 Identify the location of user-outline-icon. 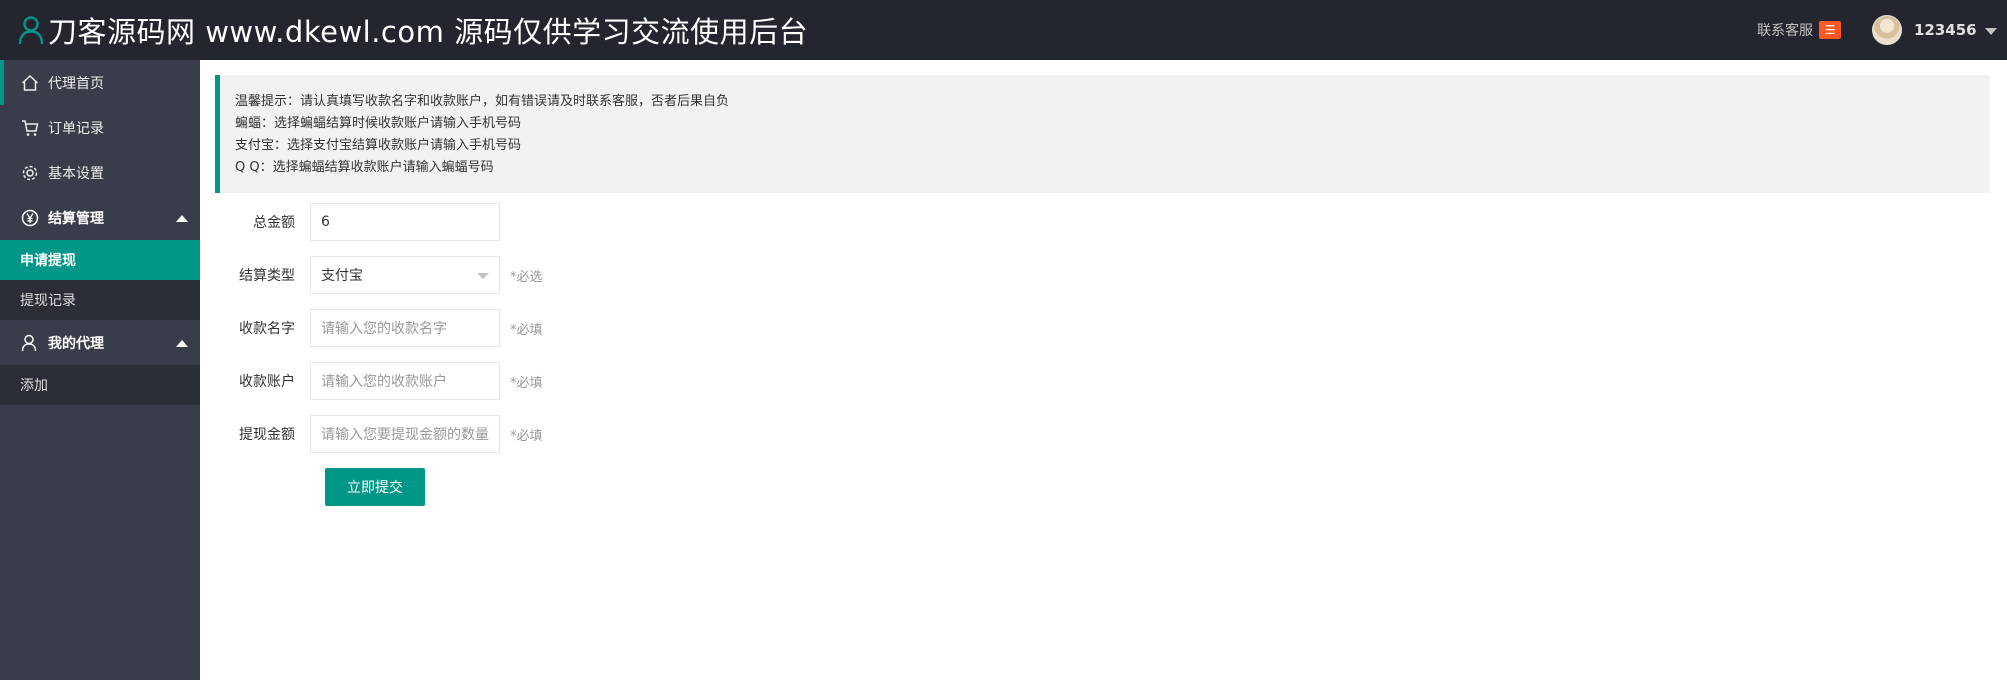
(31, 30).